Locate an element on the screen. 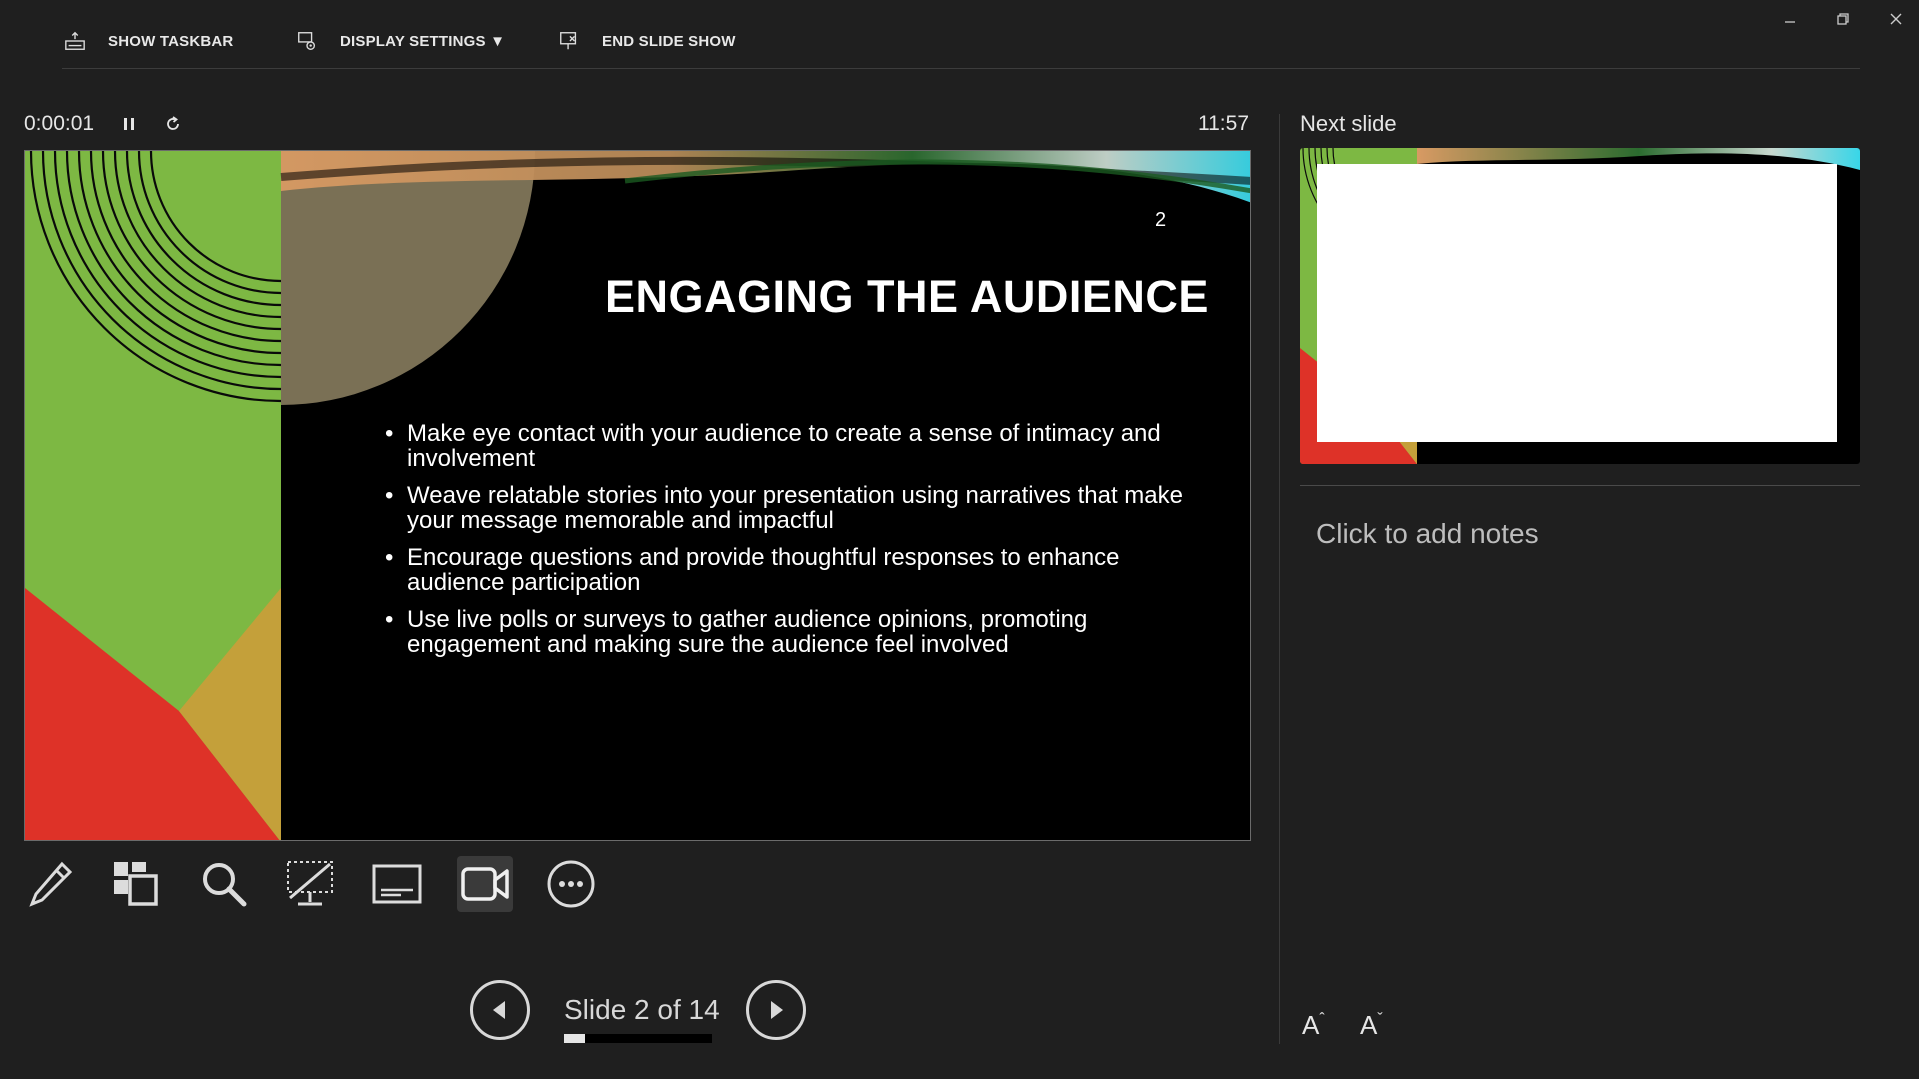 The height and width of the screenshot is (1079, 1919). slide-counter: Slide 2 of 14 is located at coordinates (642, 1009).